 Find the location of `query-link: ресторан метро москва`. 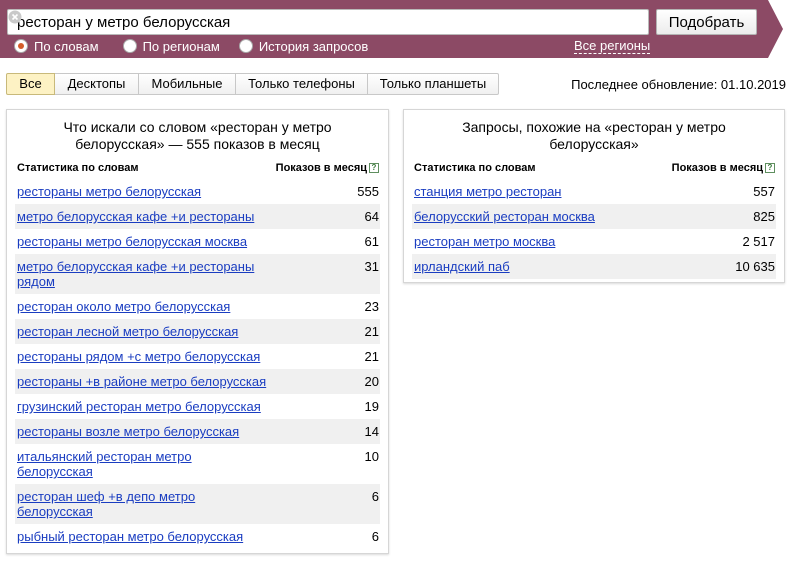

query-link: ресторан метро москва is located at coordinates (484, 241).